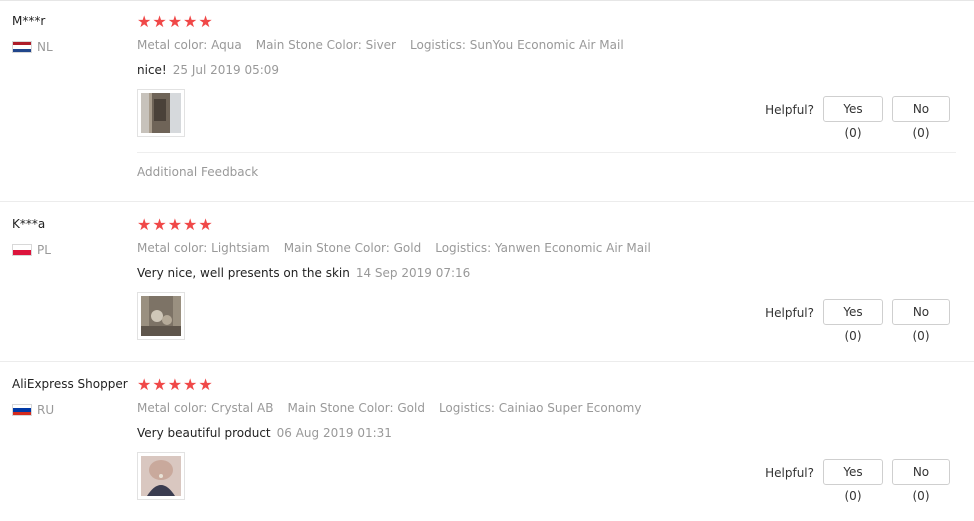  What do you see at coordinates (198, 172) in the screenshot?
I see `additional-feedback-label: Additional Feedback` at bounding box center [198, 172].